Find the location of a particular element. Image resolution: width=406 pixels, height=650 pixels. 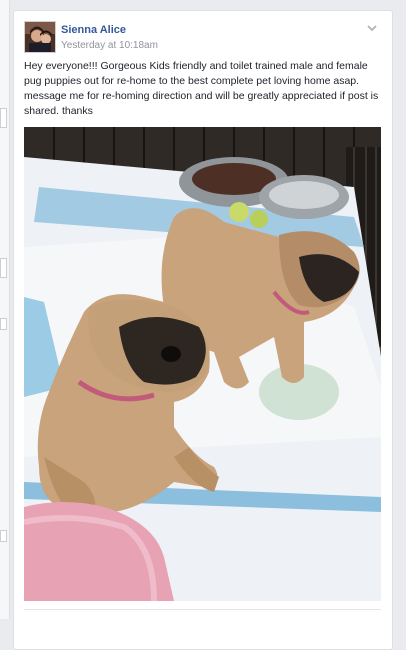

author-avatar is located at coordinates (40, 37).